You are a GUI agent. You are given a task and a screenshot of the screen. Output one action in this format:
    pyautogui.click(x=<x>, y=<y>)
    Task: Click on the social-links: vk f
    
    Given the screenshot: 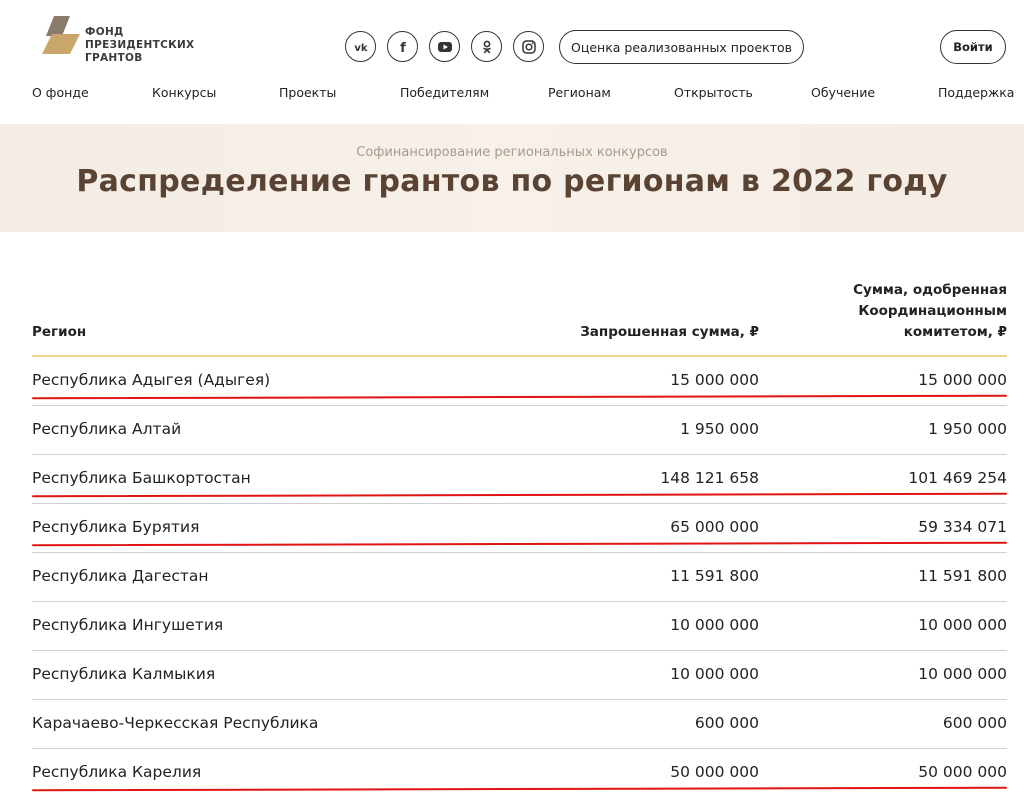 What is the action you would take?
    pyautogui.click(x=444, y=47)
    